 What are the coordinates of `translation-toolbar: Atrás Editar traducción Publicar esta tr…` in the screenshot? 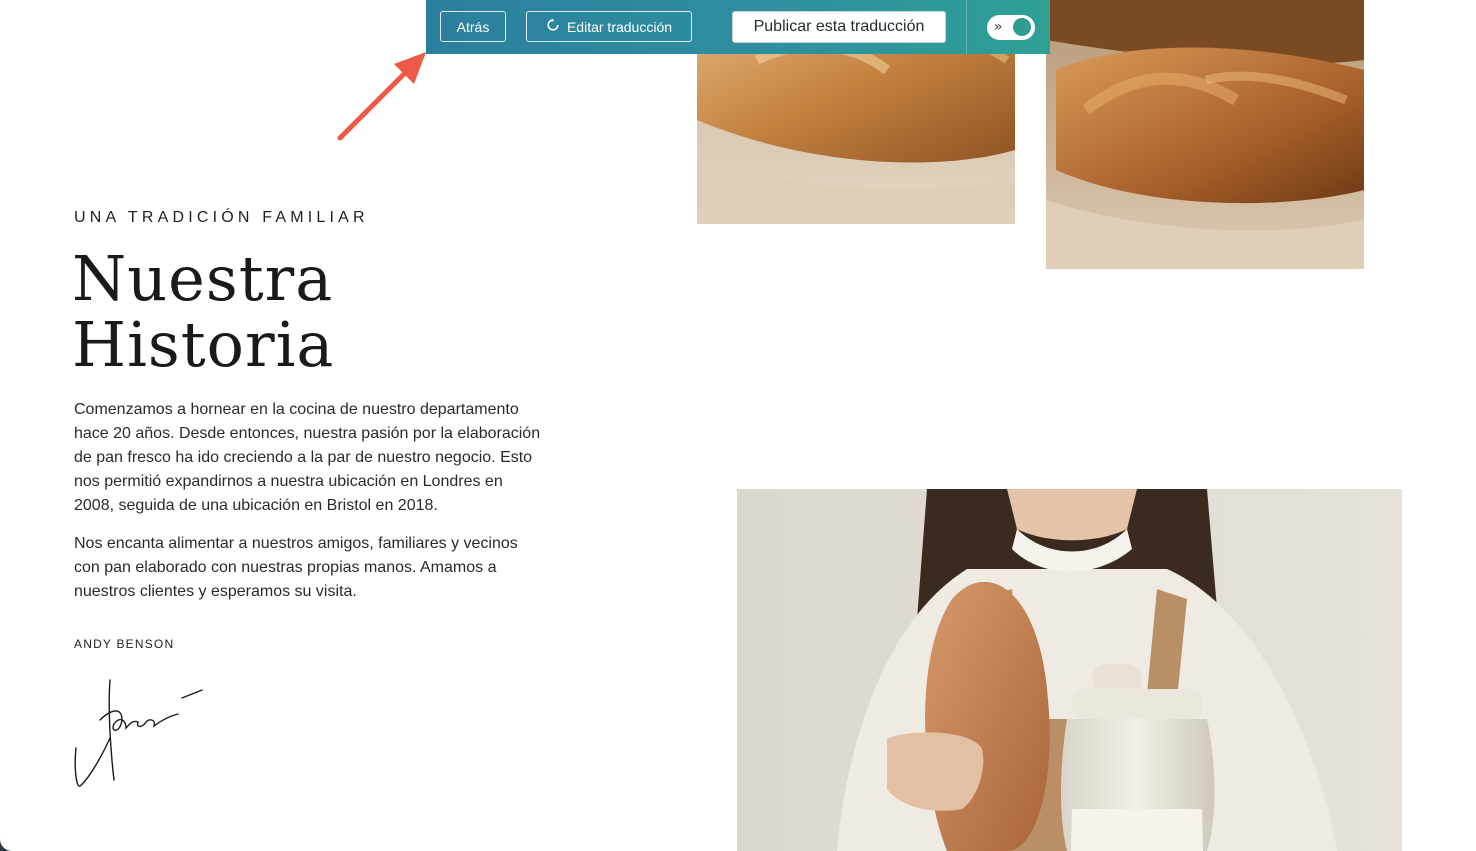 It's located at (738, 27).